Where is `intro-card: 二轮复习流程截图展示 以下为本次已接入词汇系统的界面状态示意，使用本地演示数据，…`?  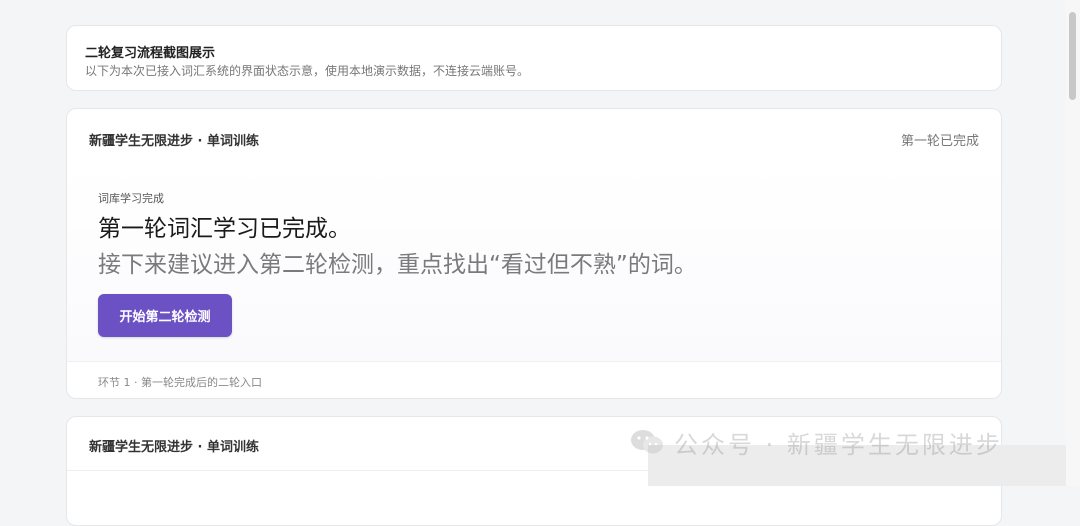
intro-card: 二轮复习流程截图展示 以下为本次已接入词汇系统的界面状态示意，使用本地演示数据，… is located at coordinates (534, 58).